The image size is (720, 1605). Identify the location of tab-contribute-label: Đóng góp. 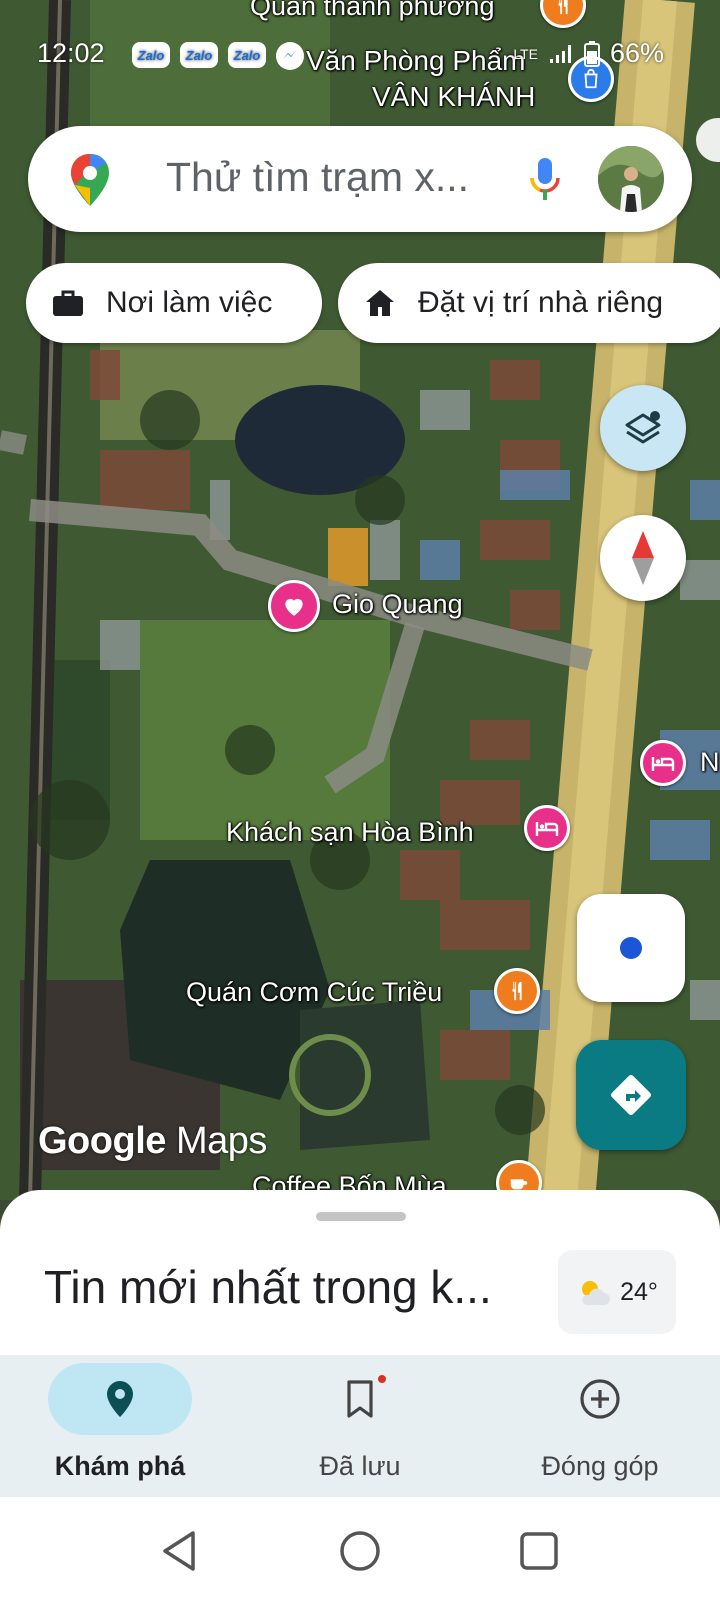
(600, 1466).